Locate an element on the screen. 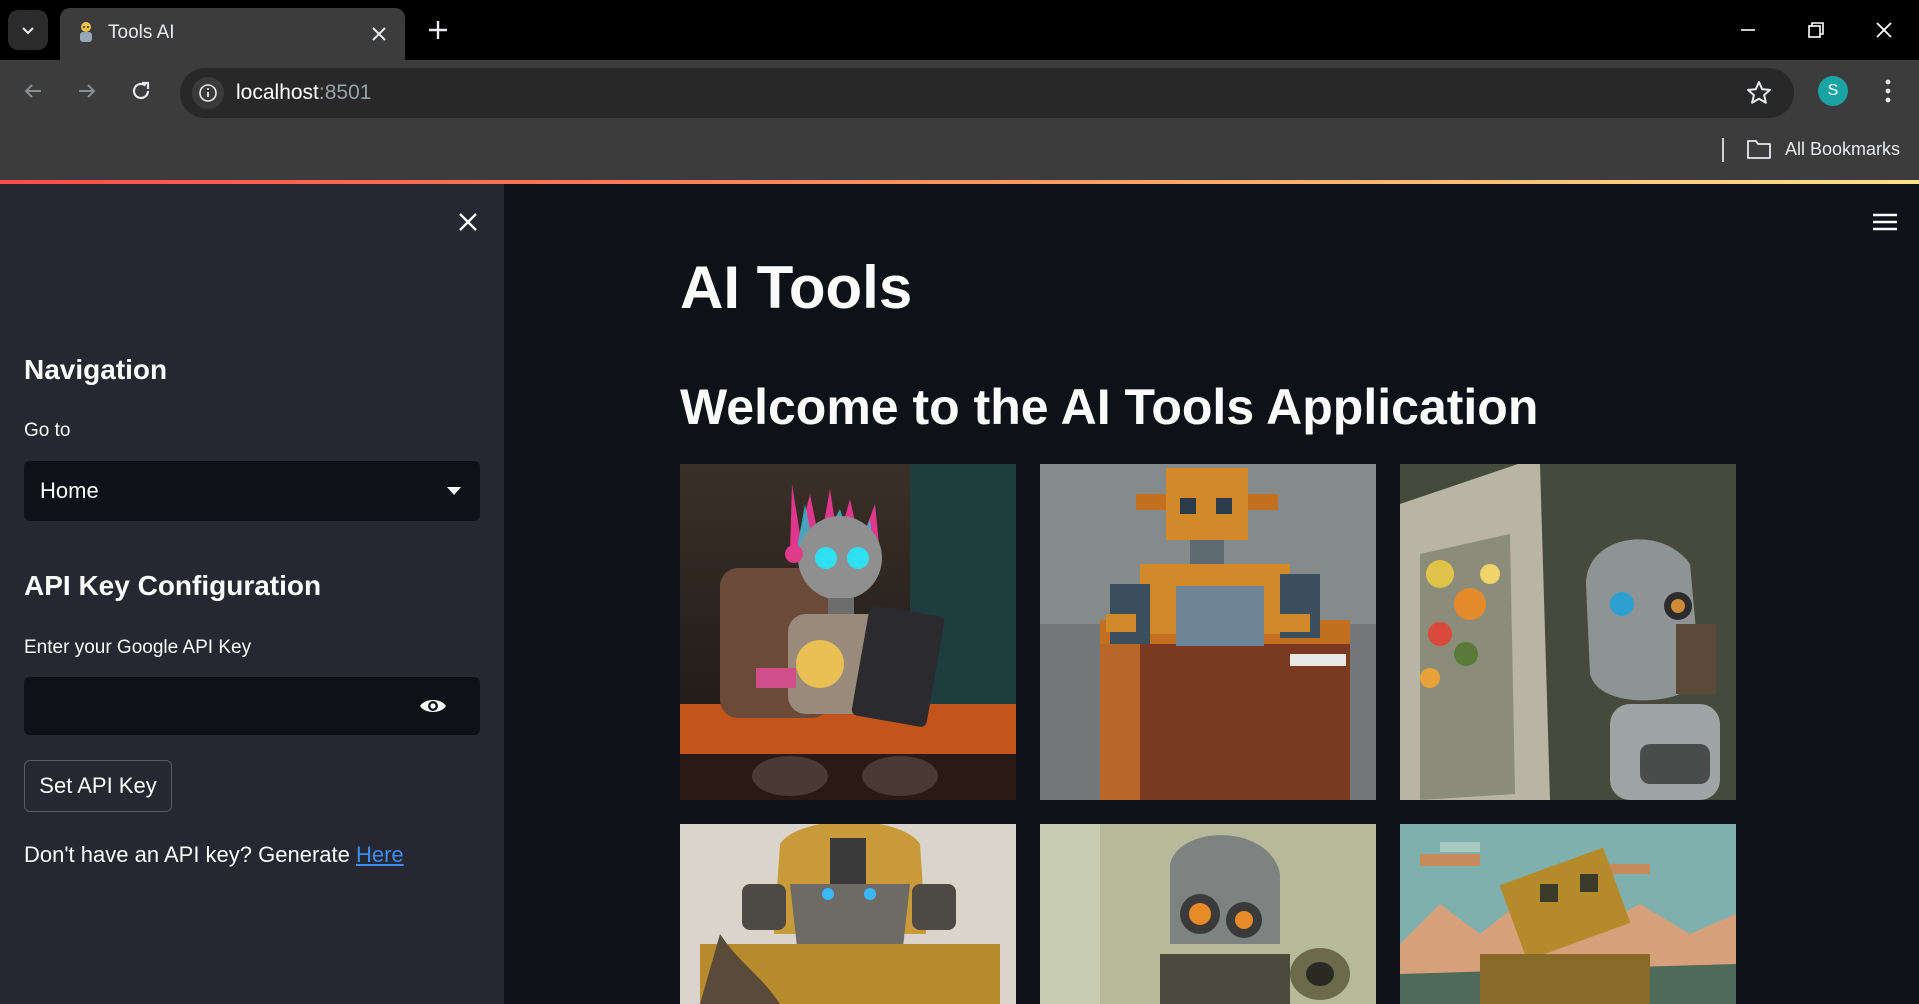 The width and height of the screenshot is (1919, 1004). tab-search-button is located at coordinates (28, 30).